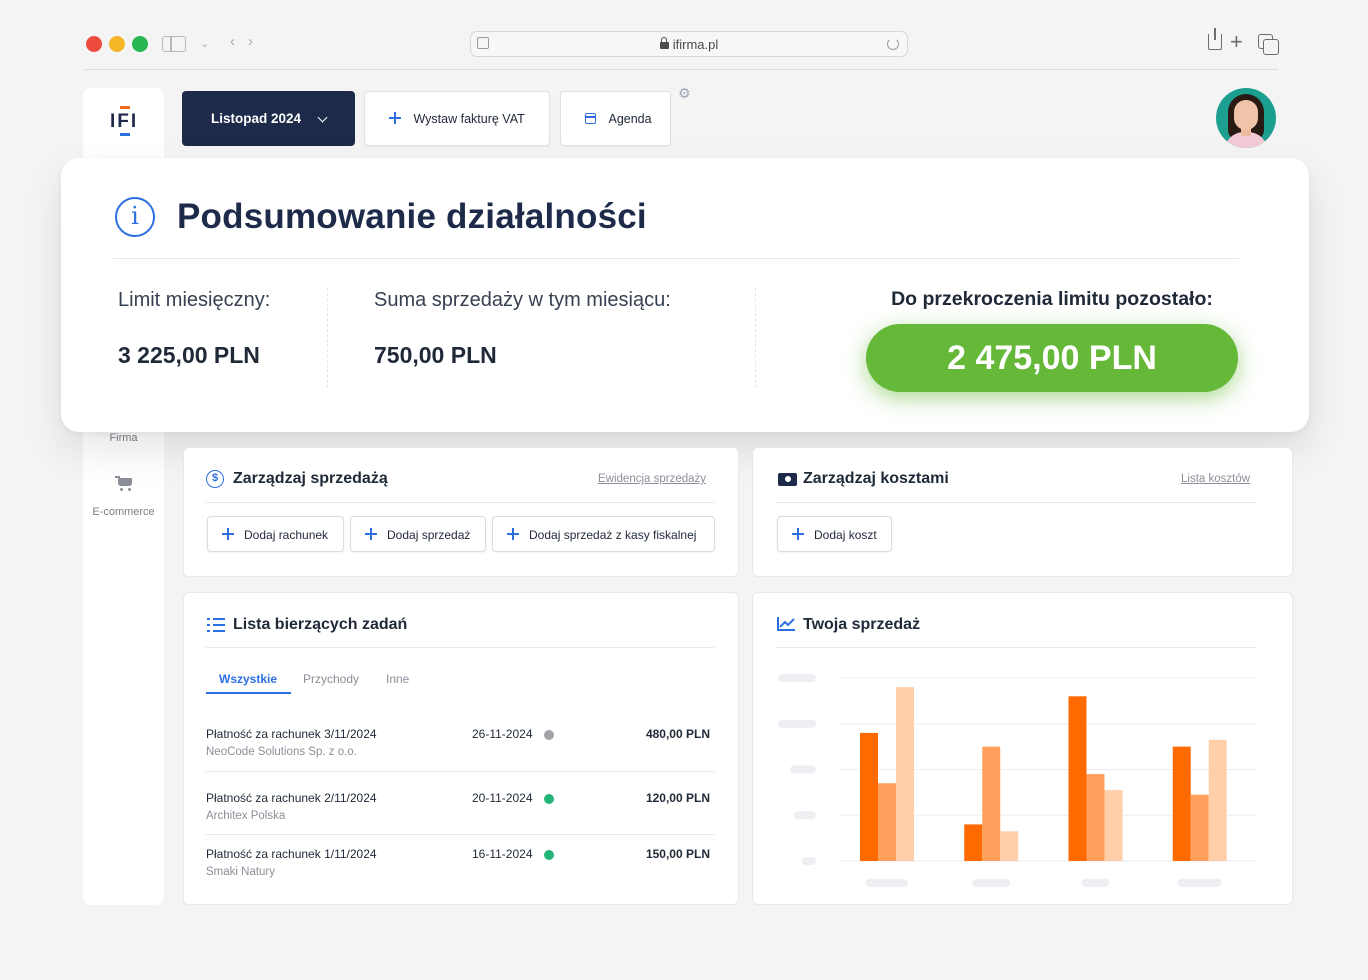  Describe the element at coordinates (331, 679) in the screenshot. I see `tab-income: Przychody` at that location.